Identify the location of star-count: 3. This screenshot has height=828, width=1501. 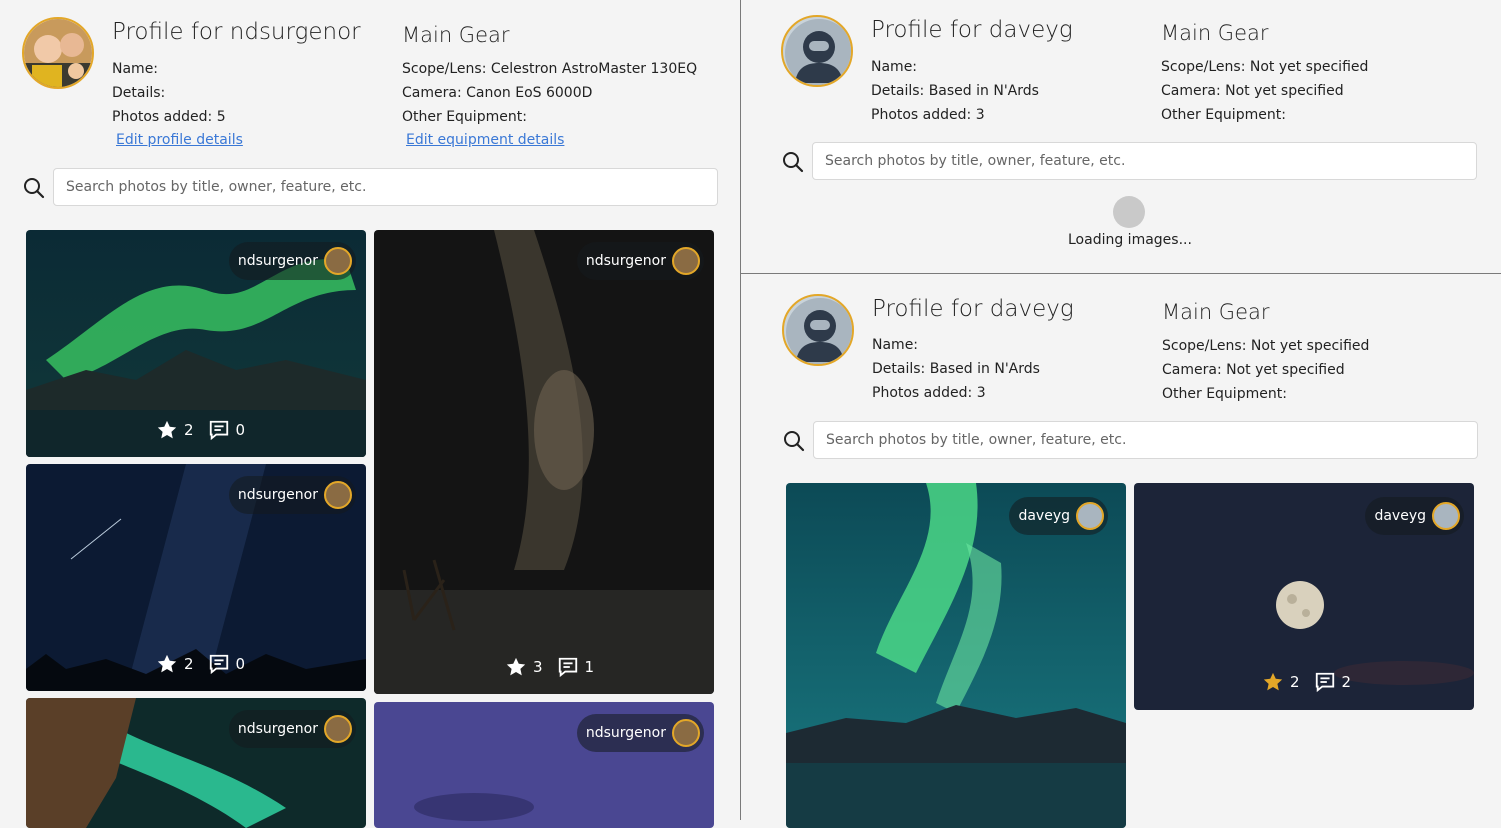
(538, 667).